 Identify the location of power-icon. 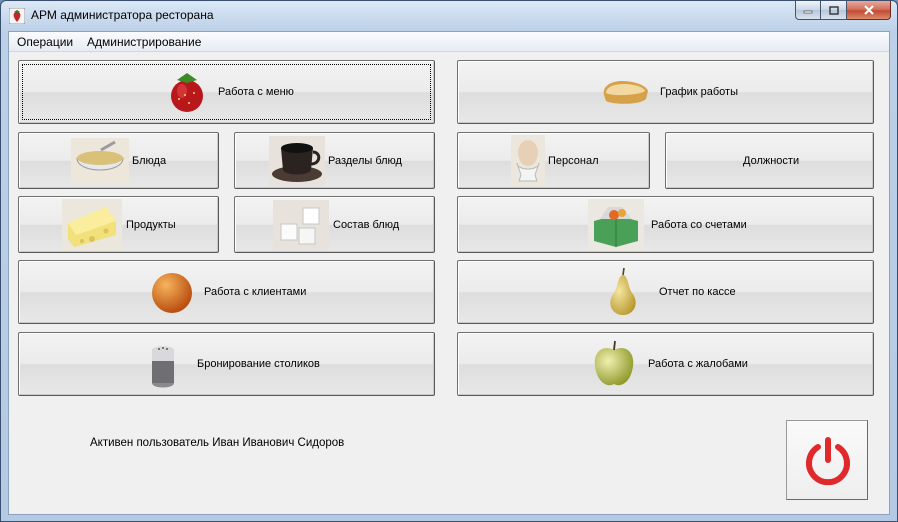
(828, 461).